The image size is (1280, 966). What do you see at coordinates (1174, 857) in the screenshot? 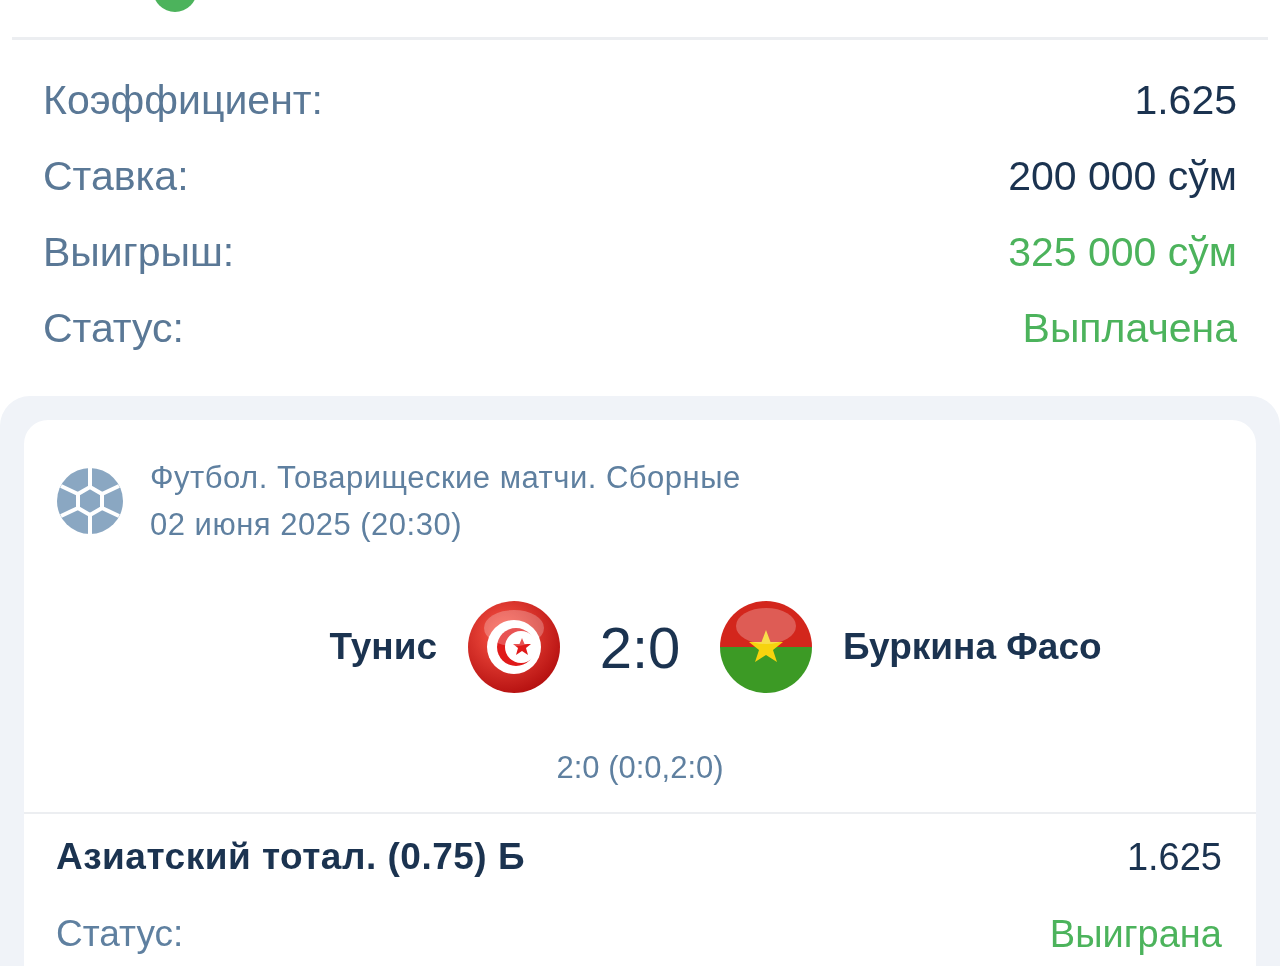
I see `bet-odds: 1.625` at bounding box center [1174, 857].